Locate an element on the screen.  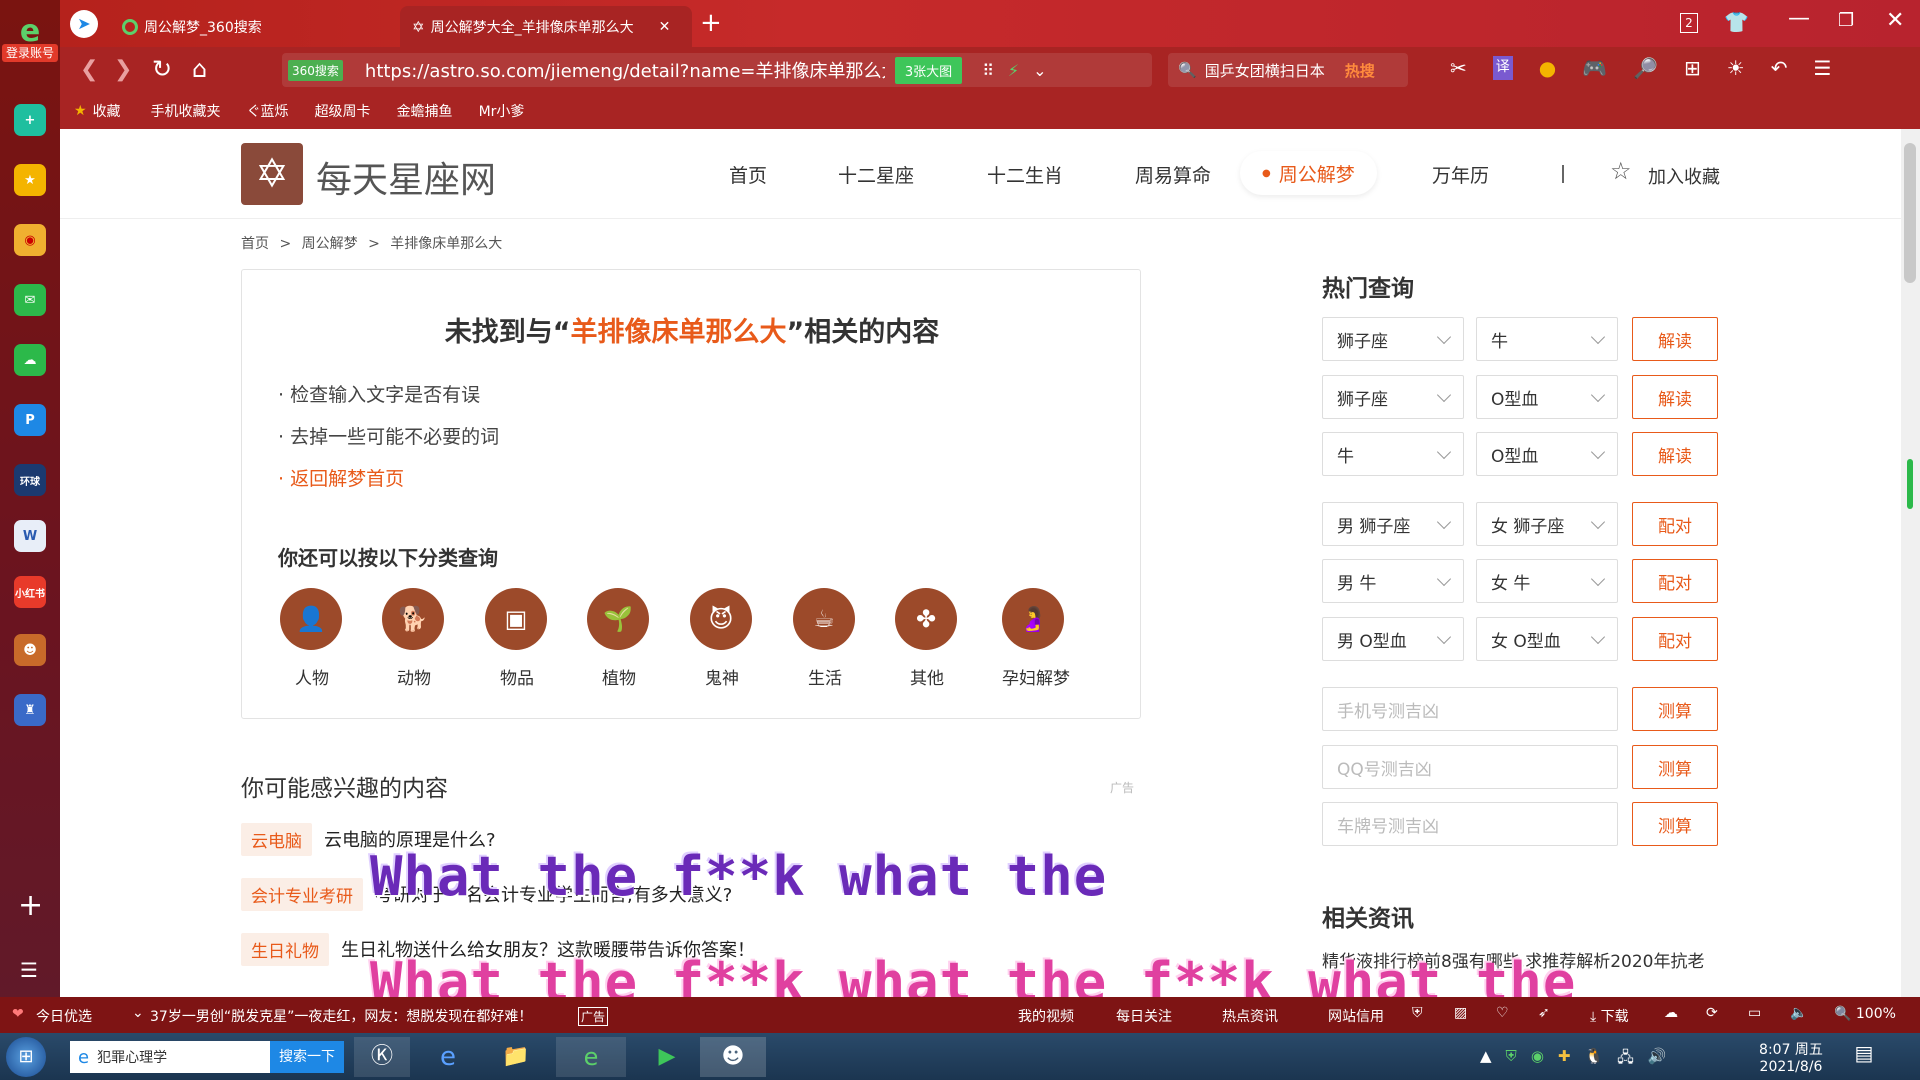
gamepad-icon: 🎮 is located at coordinates (1594, 68).